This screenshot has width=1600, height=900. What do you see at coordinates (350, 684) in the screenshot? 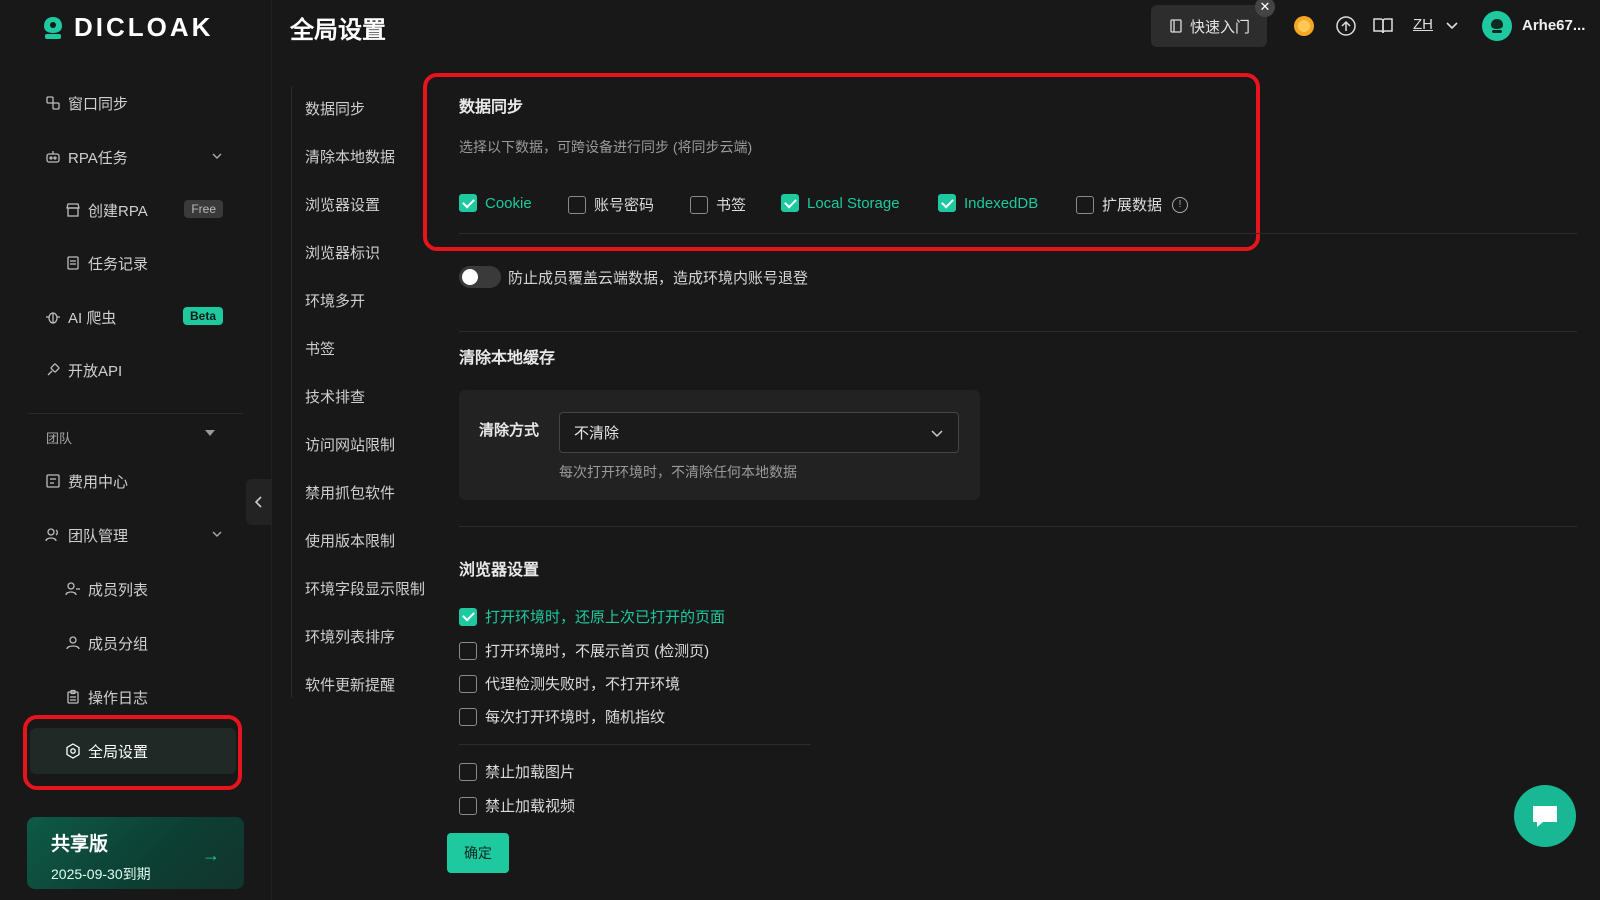
I see `submenu-item-update-reminder: 软件更新提醒` at bounding box center [350, 684].